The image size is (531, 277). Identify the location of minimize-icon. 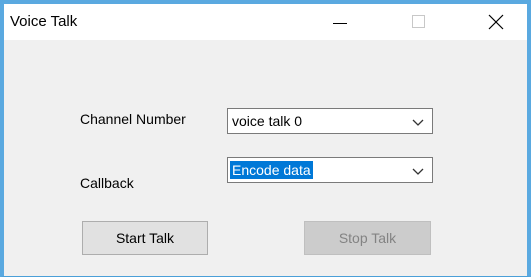
(340, 23).